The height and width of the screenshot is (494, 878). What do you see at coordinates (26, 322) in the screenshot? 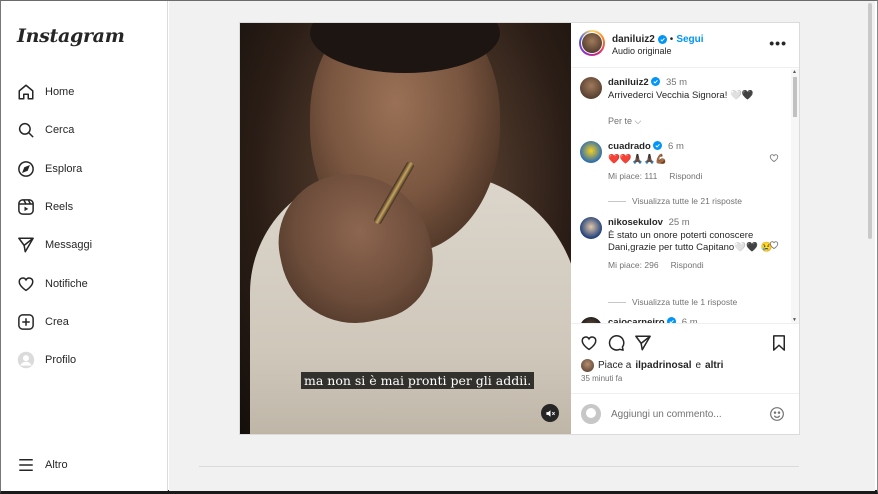
I see `plus-square-icon` at bounding box center [26, 322].